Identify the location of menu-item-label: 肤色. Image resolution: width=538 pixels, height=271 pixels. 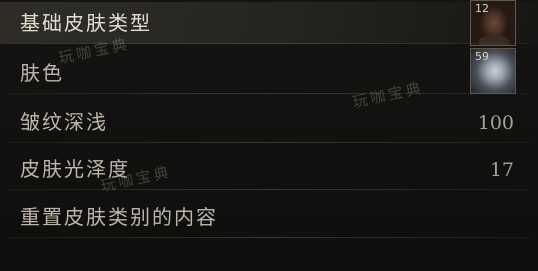
(42, 73).